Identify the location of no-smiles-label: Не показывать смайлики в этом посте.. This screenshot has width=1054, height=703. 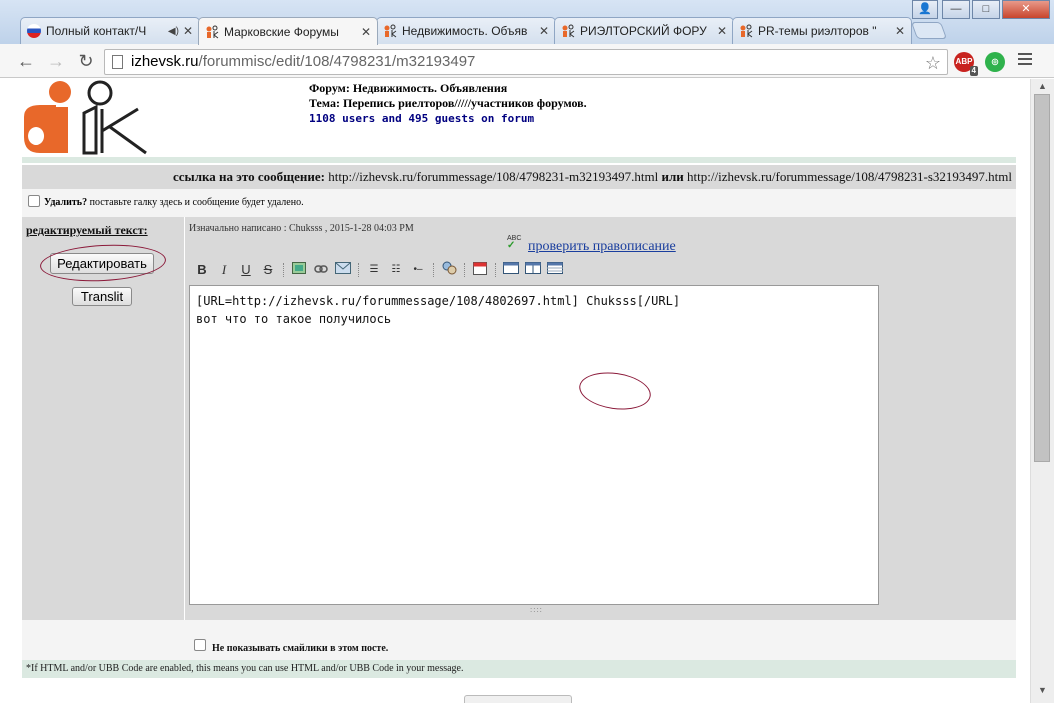
(300, 648).